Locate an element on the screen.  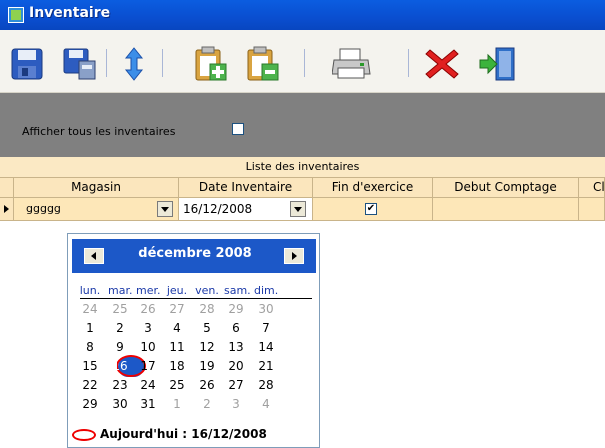
grid-caption: Liste des inventaires is located at coordinates (302, 167).